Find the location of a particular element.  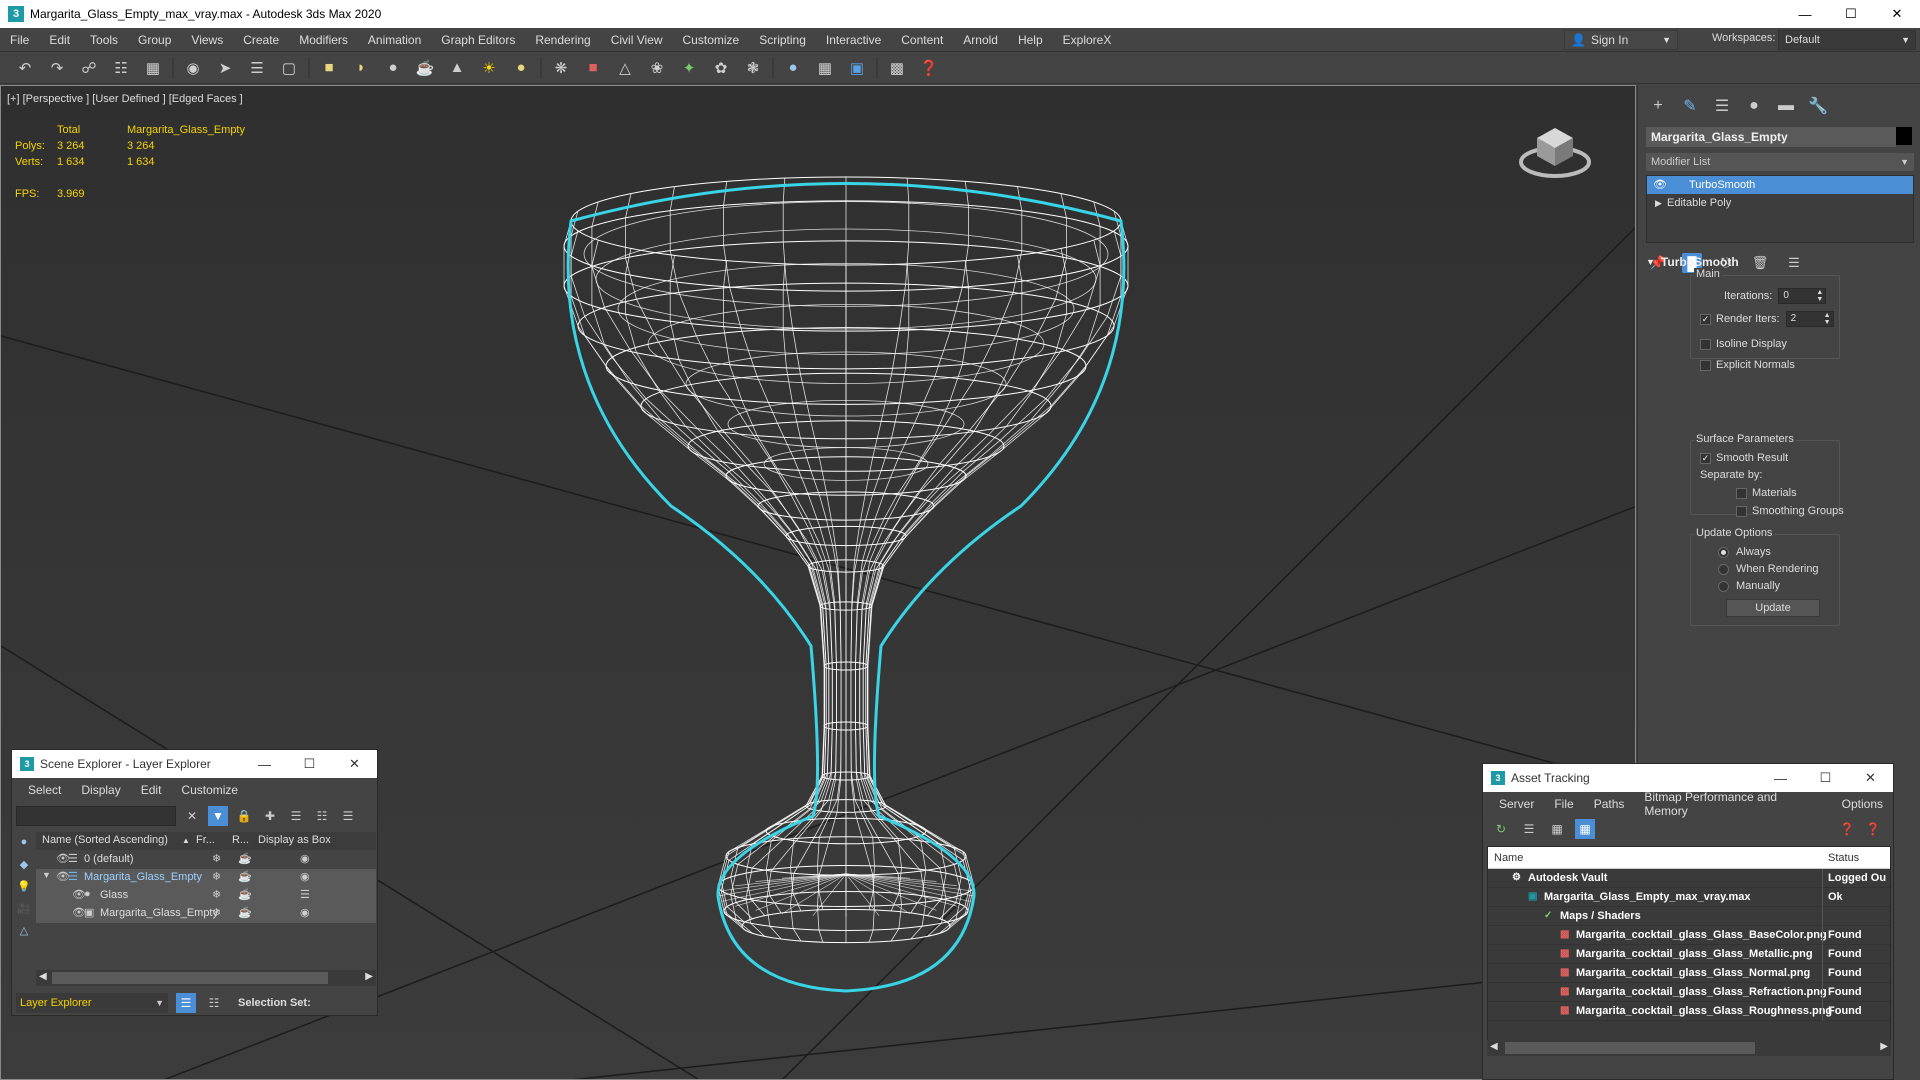

asset-row-maps: ✓ Maps / Shaders is located at coordinates (1689, 916).